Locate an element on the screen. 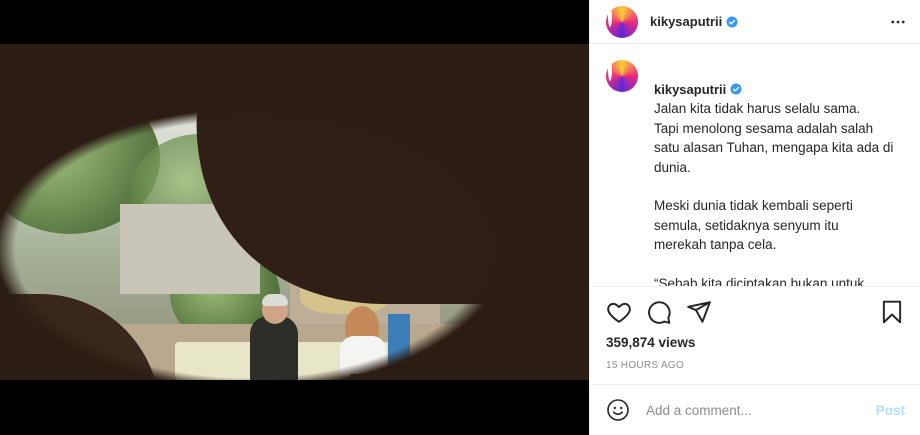 The image size is (920, 435). emoji-icon is located at coordinates (618, 410).